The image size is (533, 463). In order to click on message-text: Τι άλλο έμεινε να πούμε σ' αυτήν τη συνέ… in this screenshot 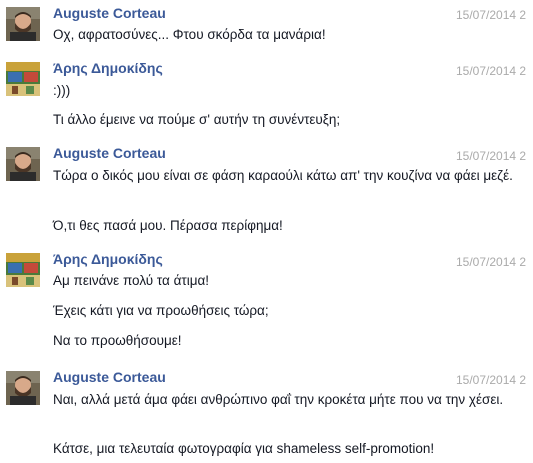, I will do `click(197, 119)`.